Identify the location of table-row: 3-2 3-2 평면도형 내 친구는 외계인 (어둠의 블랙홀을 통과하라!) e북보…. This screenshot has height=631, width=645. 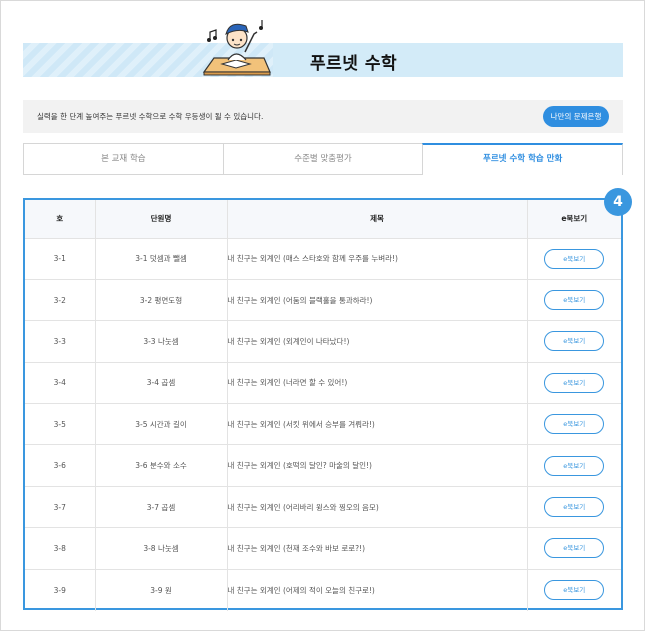
(323, 300).